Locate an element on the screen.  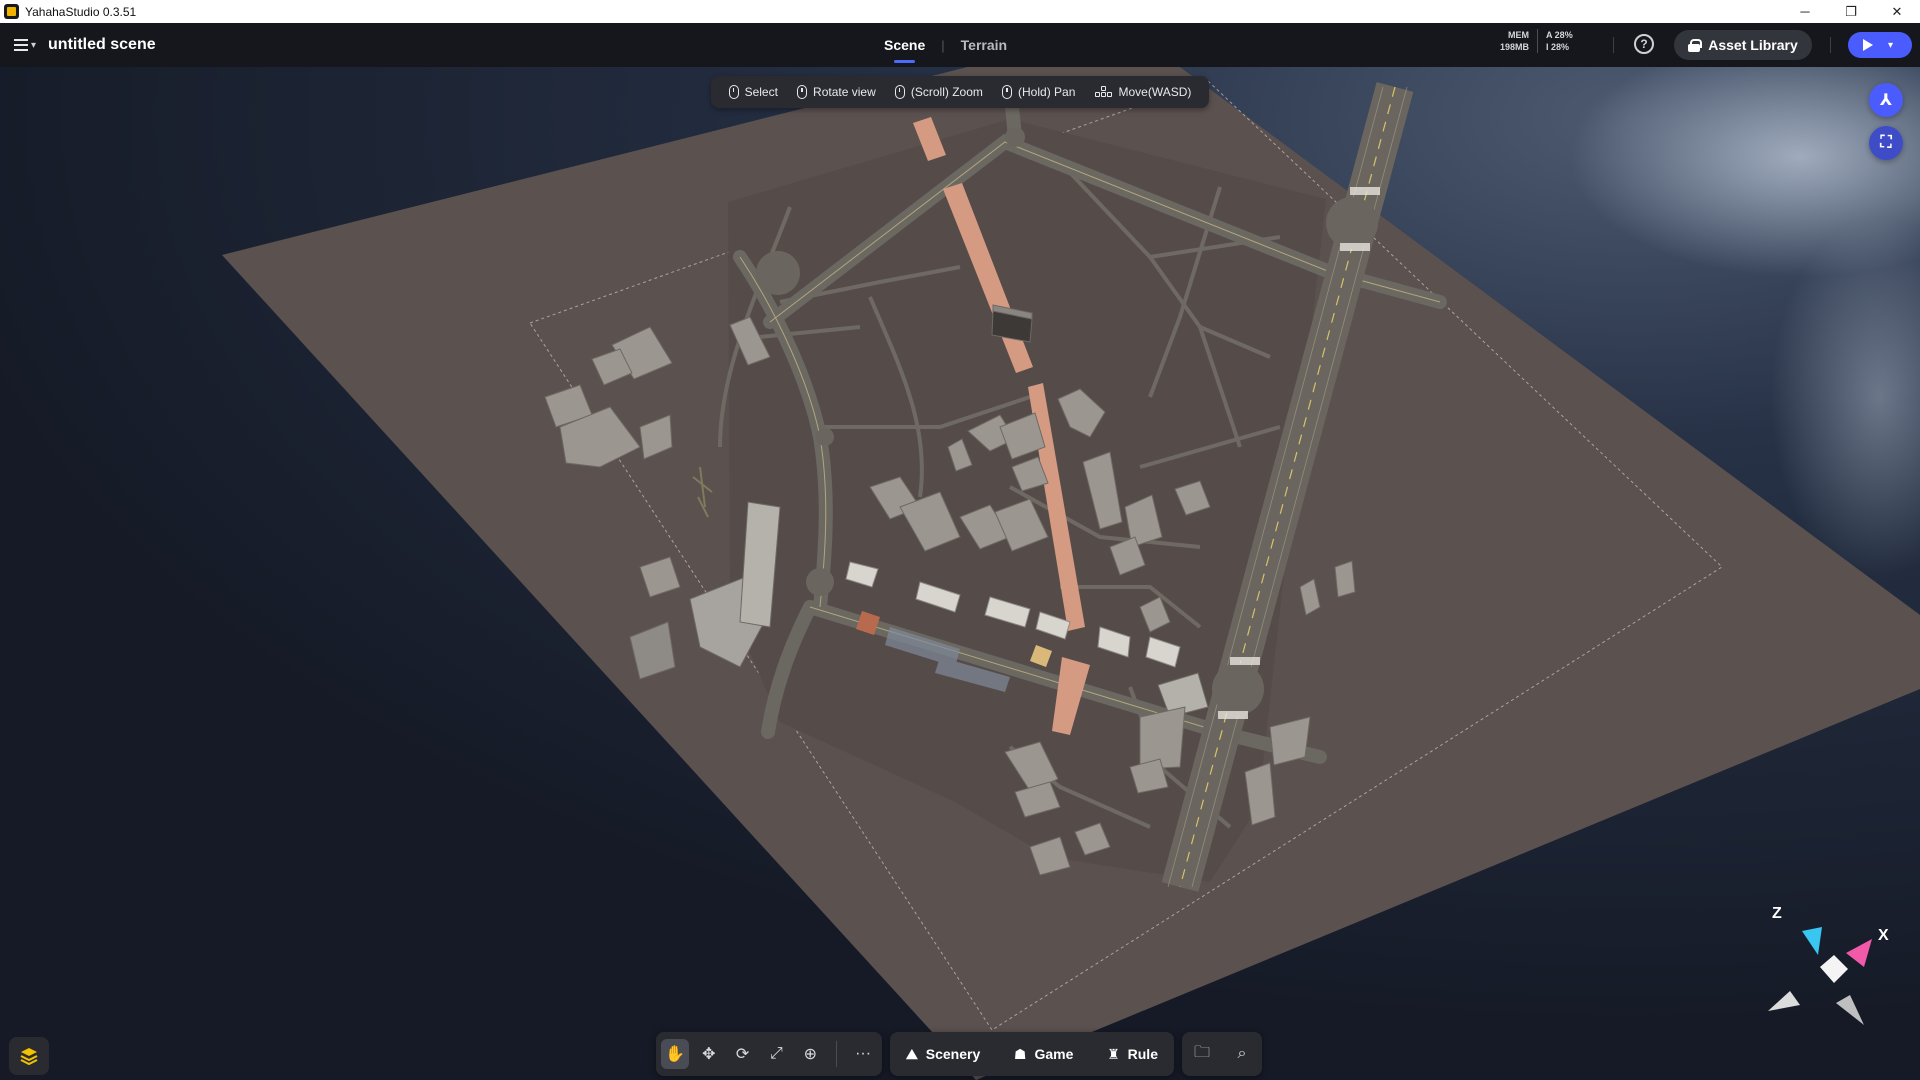
camera-view-button: ⅄ is located at coordinates (1886, 100).